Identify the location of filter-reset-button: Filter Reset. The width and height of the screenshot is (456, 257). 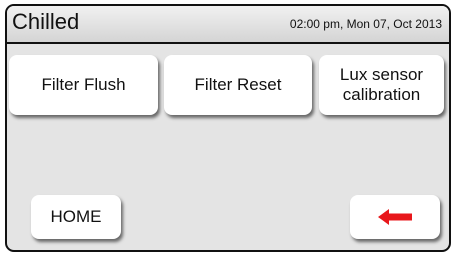
(238, 85).